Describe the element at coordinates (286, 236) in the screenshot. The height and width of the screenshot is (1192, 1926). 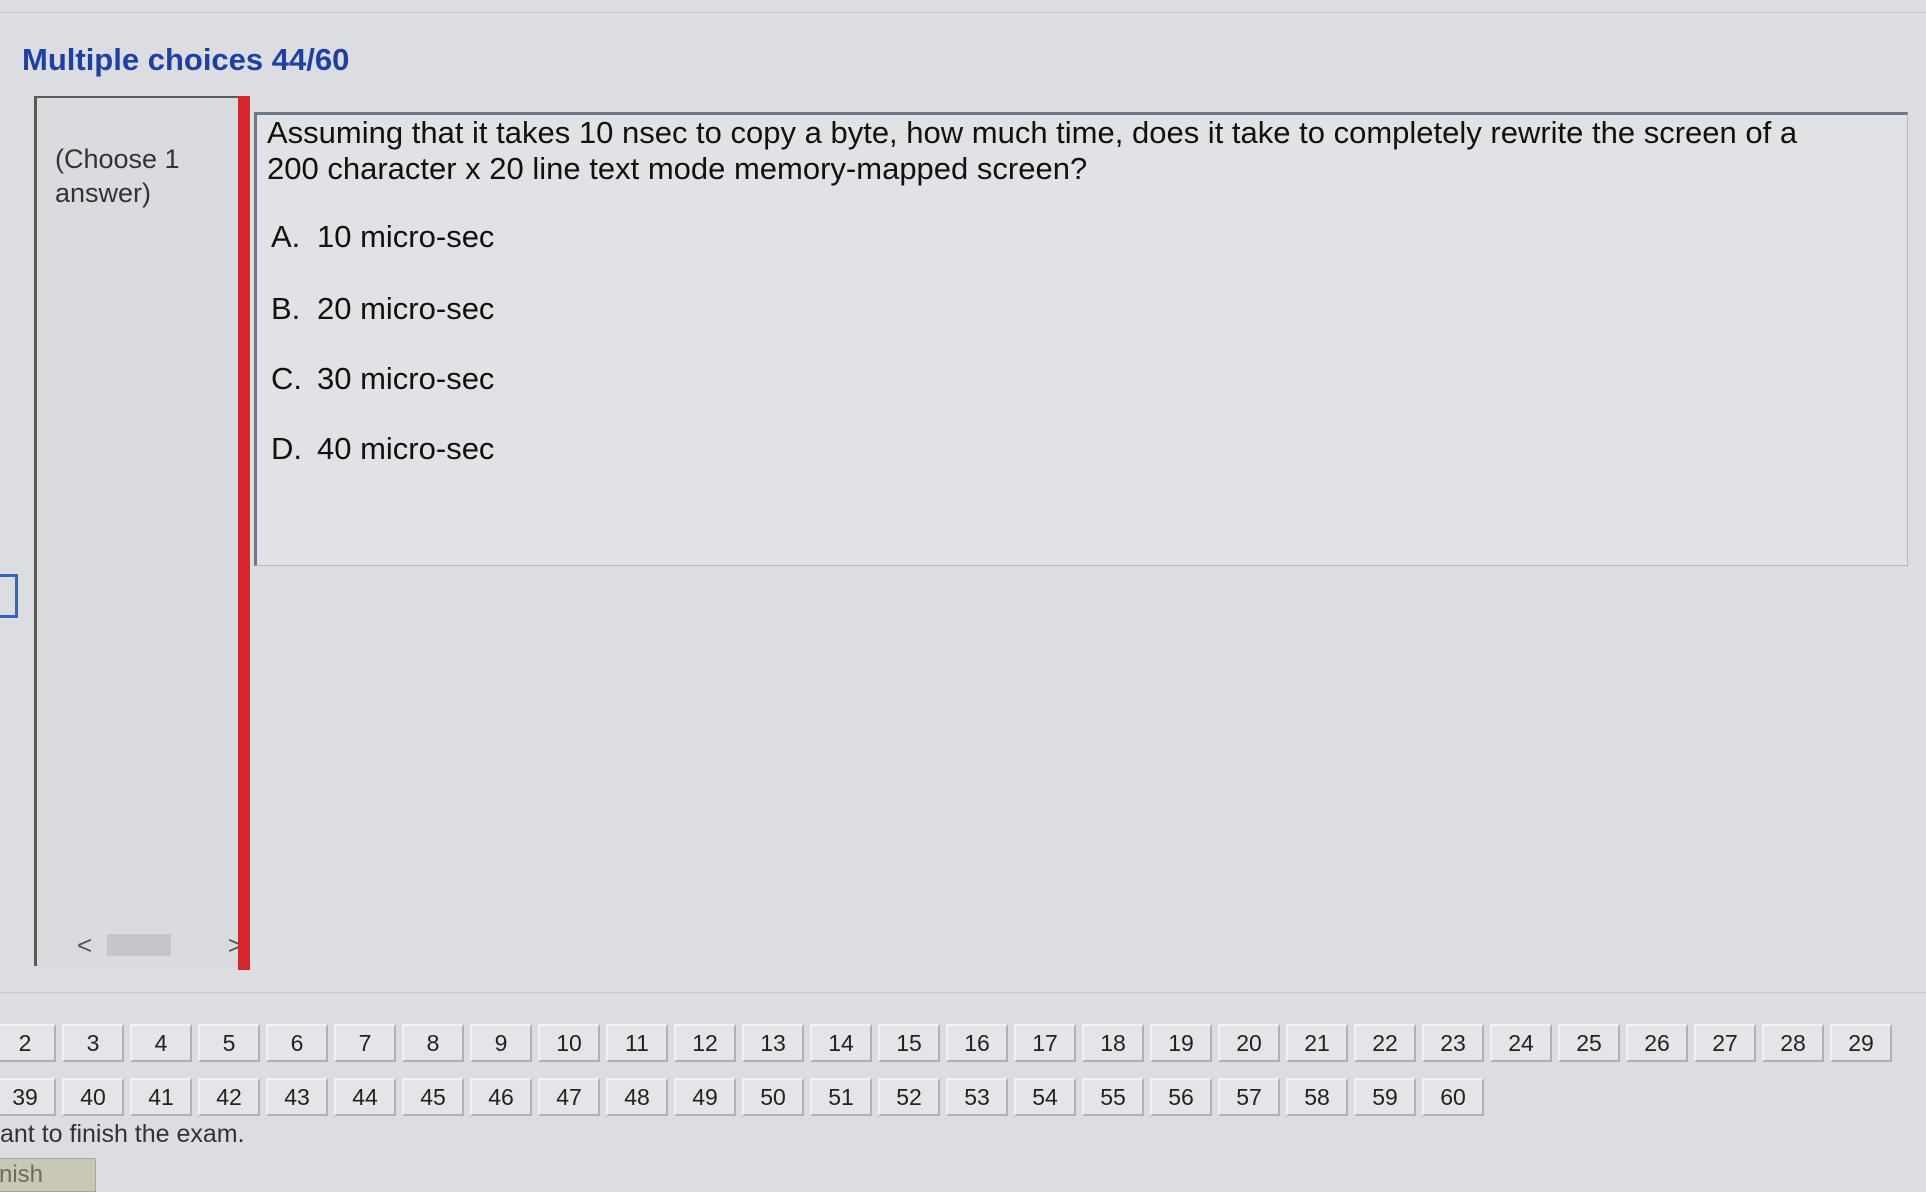
I see `option-letter: A.` at that location.